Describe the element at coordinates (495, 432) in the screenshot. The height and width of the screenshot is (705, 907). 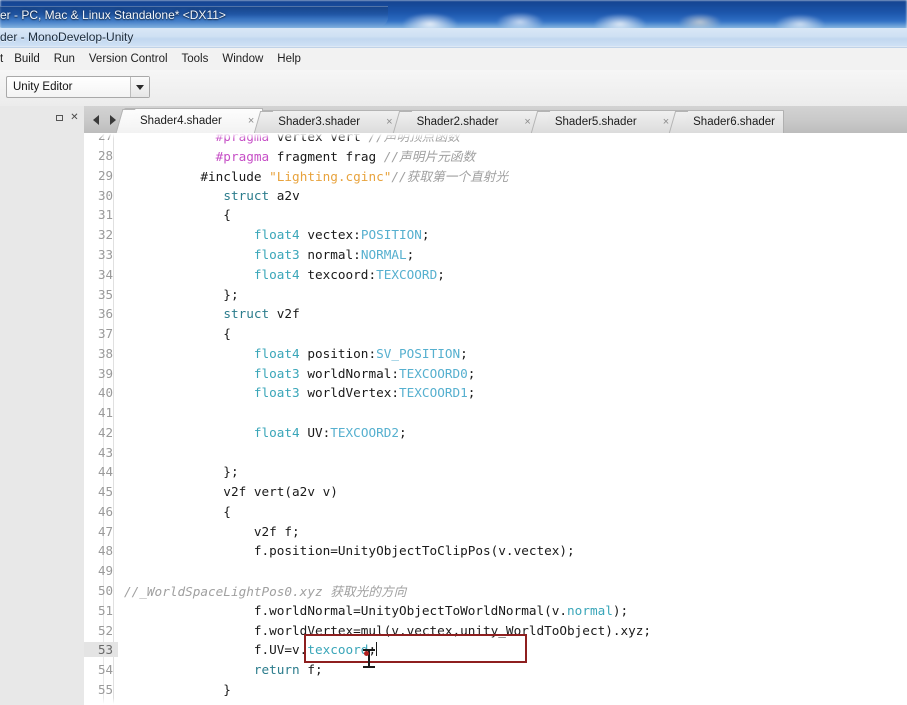
I see `code-line: 42 float4 UV:TEXCOORD2;` at that location.